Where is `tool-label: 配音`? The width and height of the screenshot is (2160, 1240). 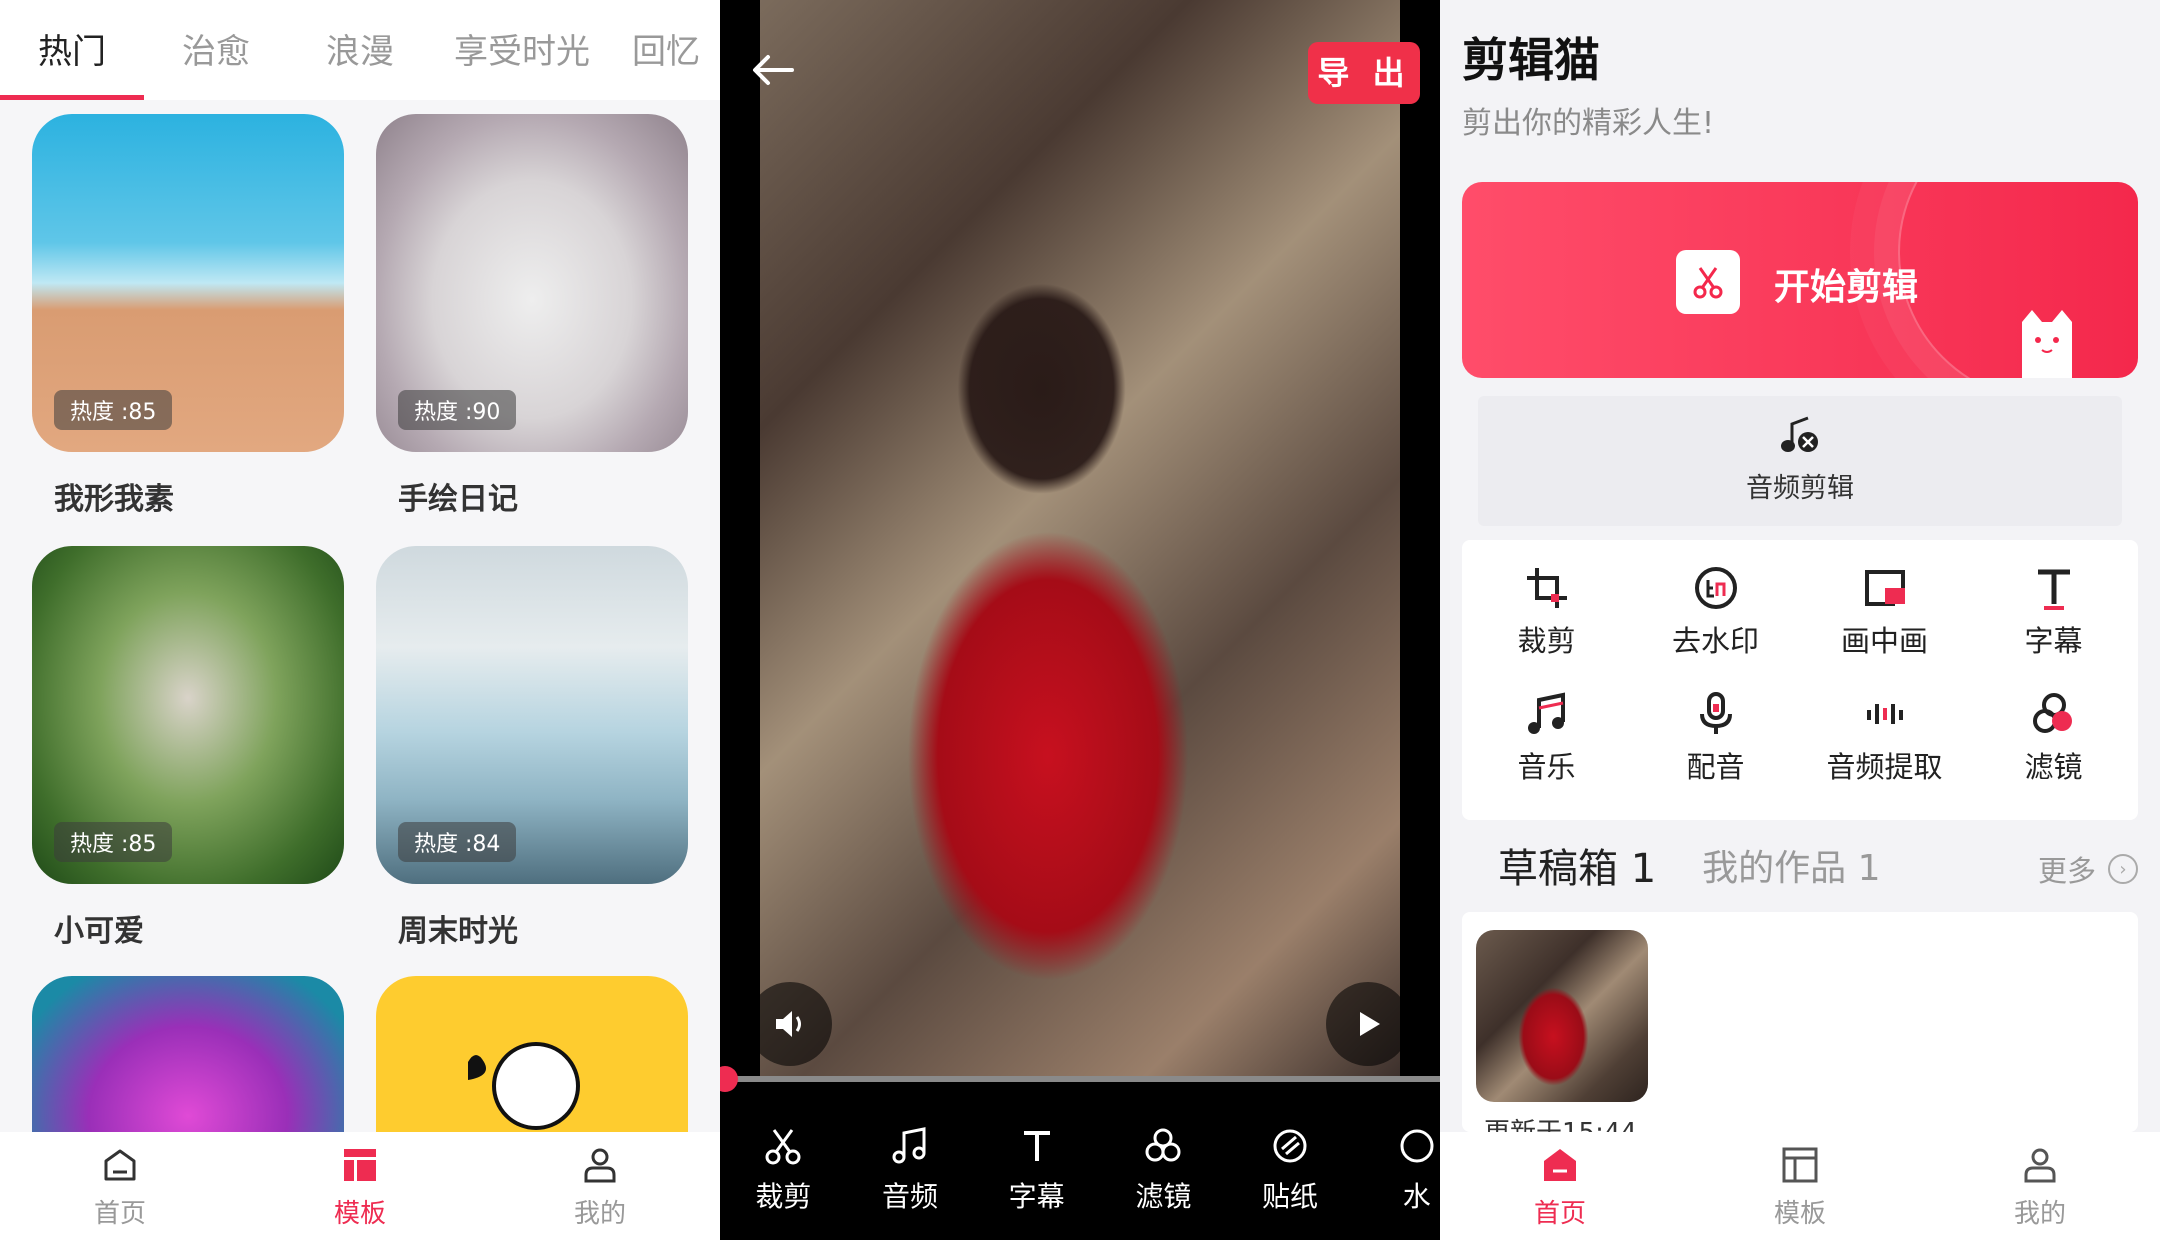 tool-label: 配音 is located at coordinates (1715, 767).